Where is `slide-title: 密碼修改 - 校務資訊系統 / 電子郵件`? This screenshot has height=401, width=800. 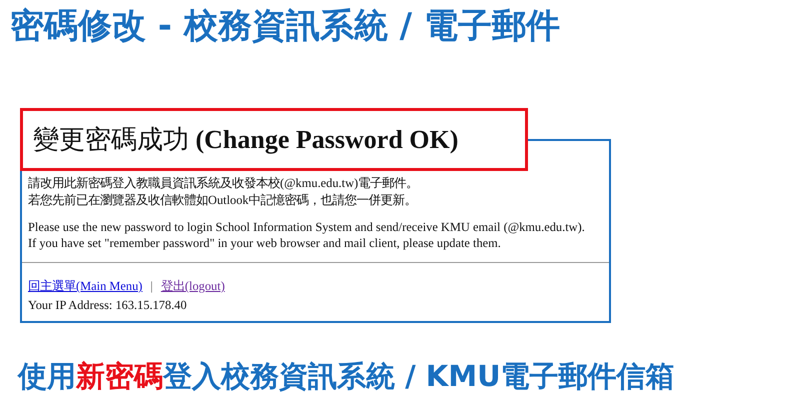 slide-title: 密碼修改 - 校務資訊系統 / 電子郵件 is located at coordinates (285, 26).